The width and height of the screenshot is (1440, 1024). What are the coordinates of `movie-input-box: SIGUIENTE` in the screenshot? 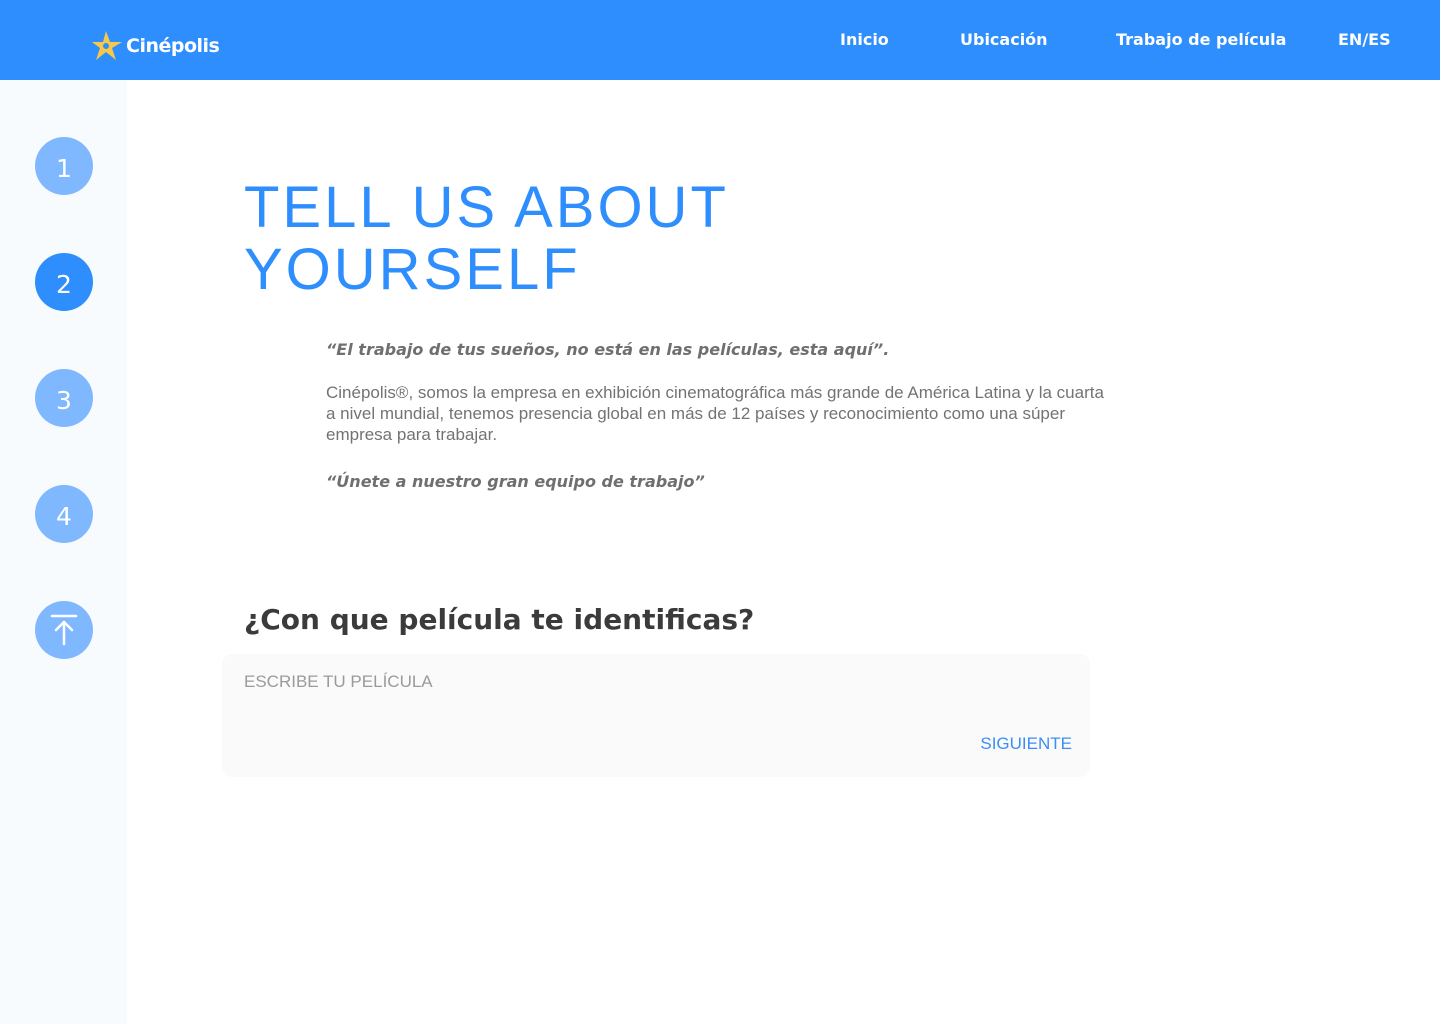 It's located at (656, 715).